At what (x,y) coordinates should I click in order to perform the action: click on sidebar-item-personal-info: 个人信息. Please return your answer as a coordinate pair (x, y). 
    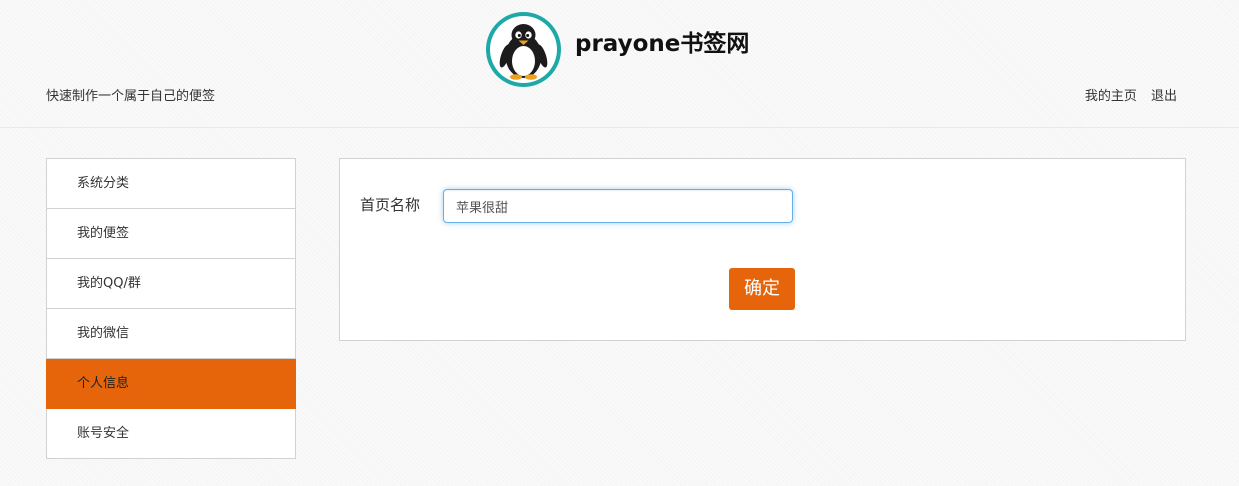
    Looking at the image, I should click on (171, 384).